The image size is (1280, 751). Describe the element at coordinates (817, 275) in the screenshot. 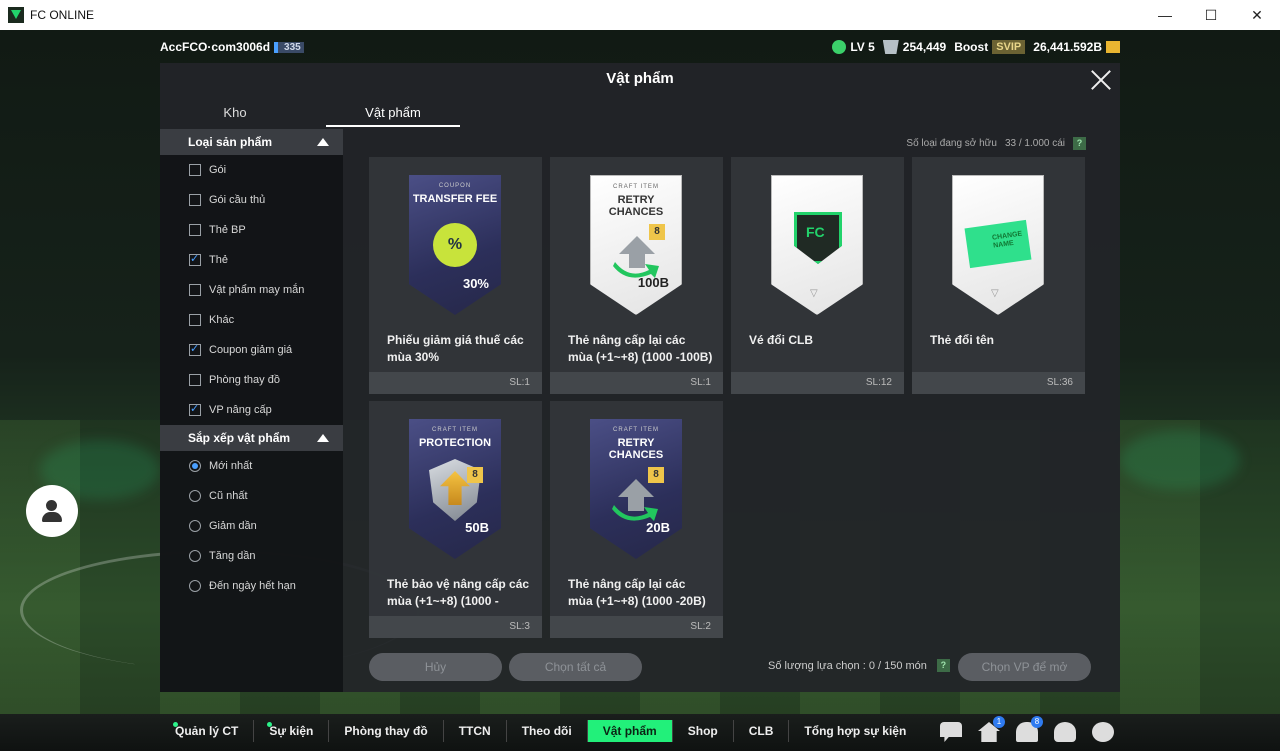

I see `item-card: FC ▽ Vé đổi CLB SL:12` at that location.